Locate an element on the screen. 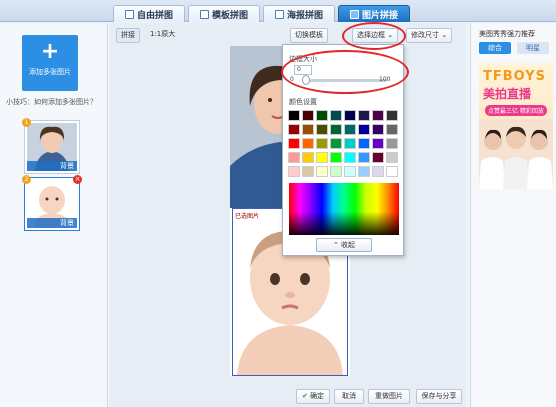 This screenshot has width=556, height=407. poster-collage-icon is located at coordinates (279, 14).